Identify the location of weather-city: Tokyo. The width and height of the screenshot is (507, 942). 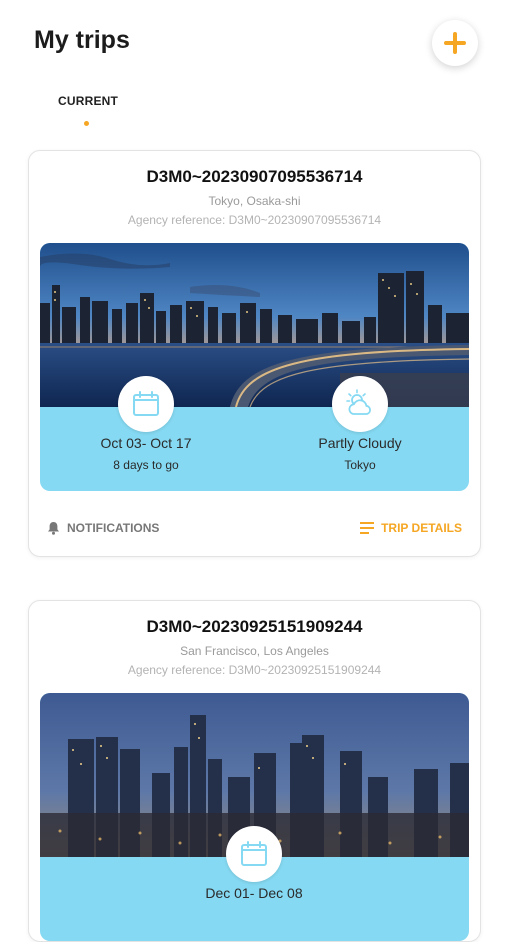
(360, 465).